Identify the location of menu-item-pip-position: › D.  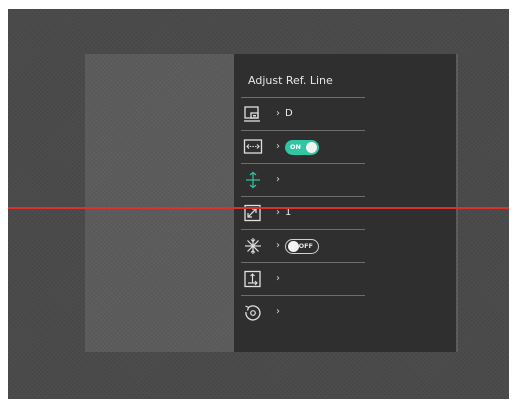
(345, 113).